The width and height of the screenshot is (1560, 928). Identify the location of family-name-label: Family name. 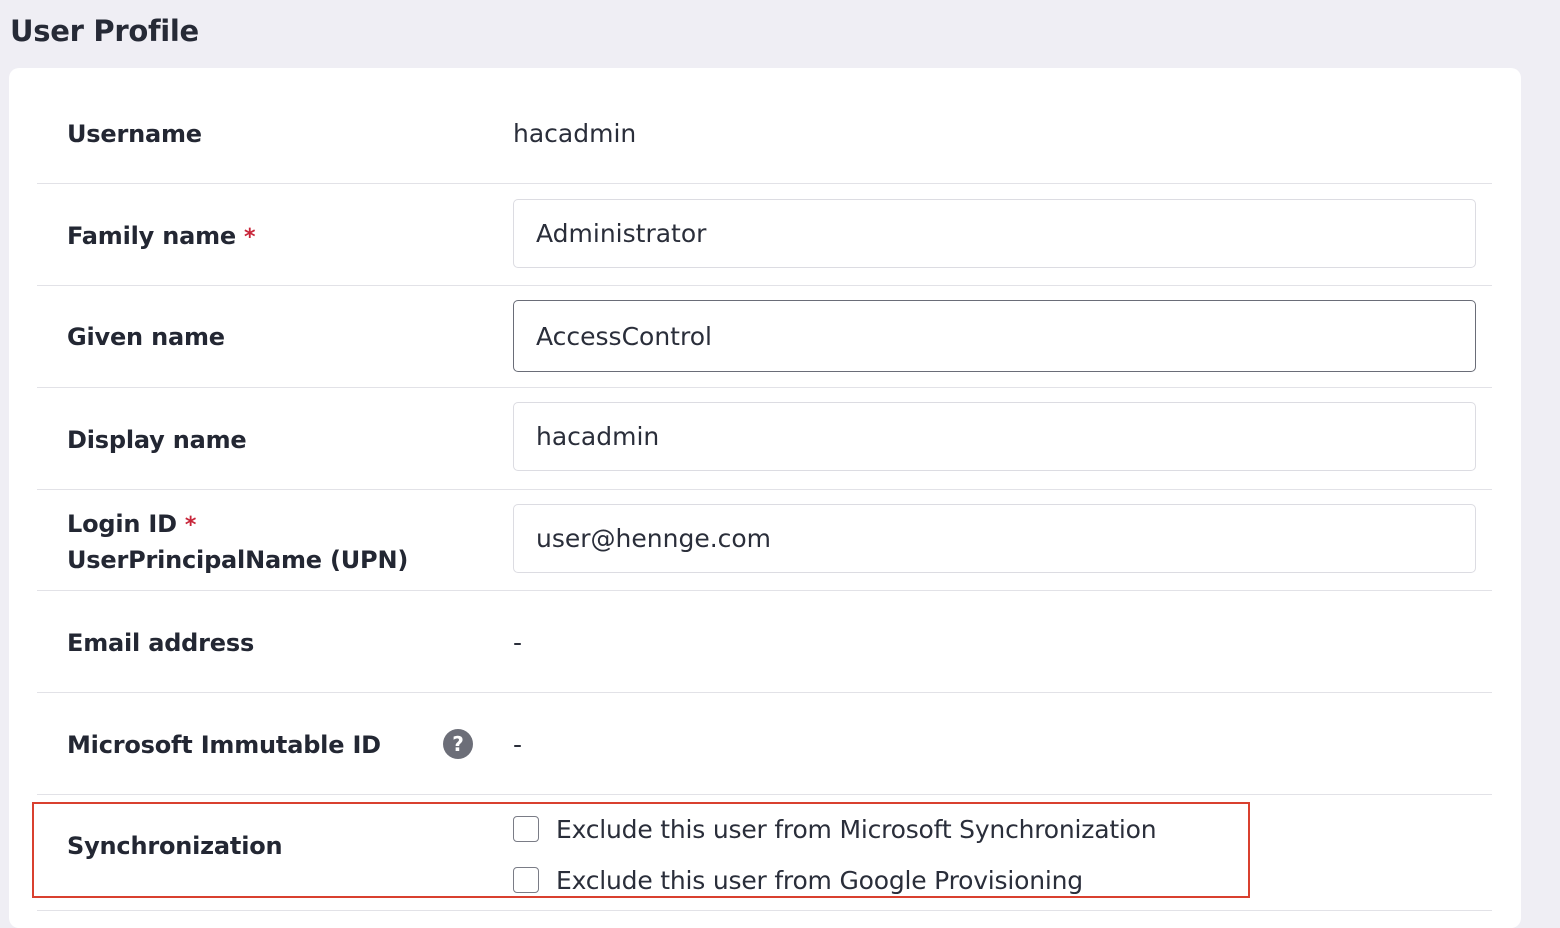
(152, 236).